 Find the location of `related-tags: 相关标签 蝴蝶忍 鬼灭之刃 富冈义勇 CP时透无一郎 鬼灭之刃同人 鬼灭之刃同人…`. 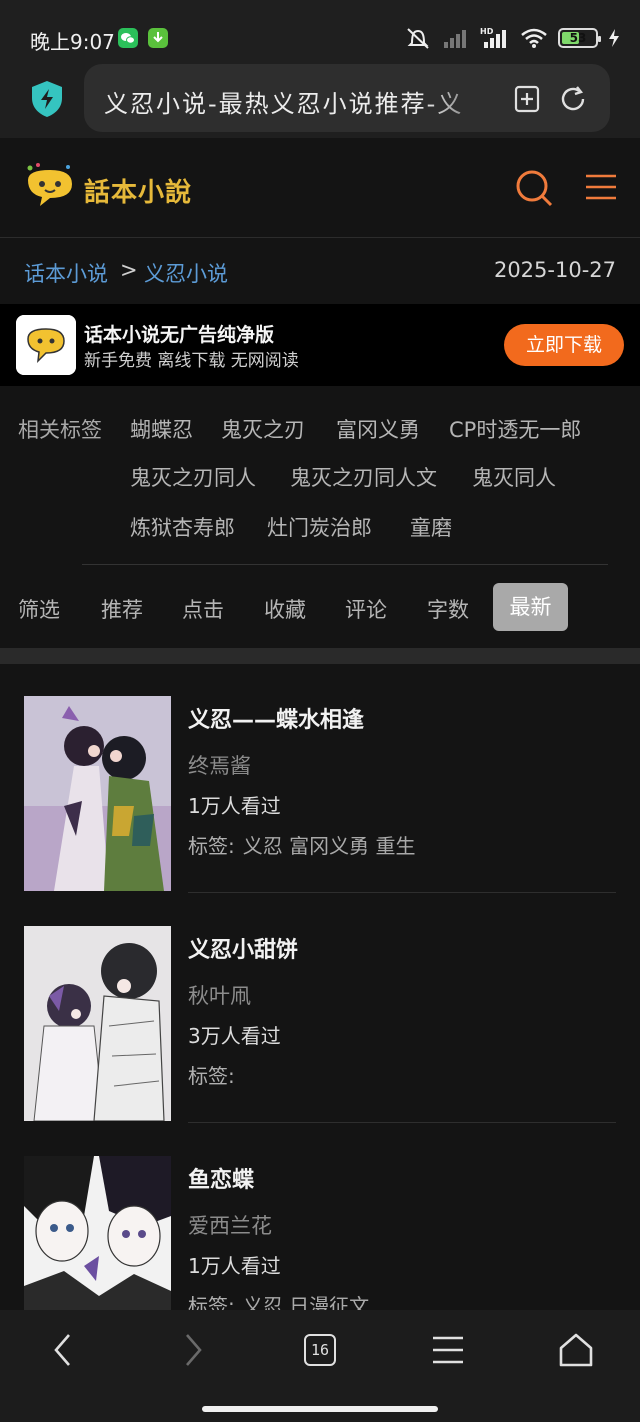

related-tags: 相关标签 蝴蝶忍 鬼灭之刃 富冈义勇 CP时透无一郎 鬼灭之刃同人 鬼灭之刃同人… is located at coordinates (320, 476).